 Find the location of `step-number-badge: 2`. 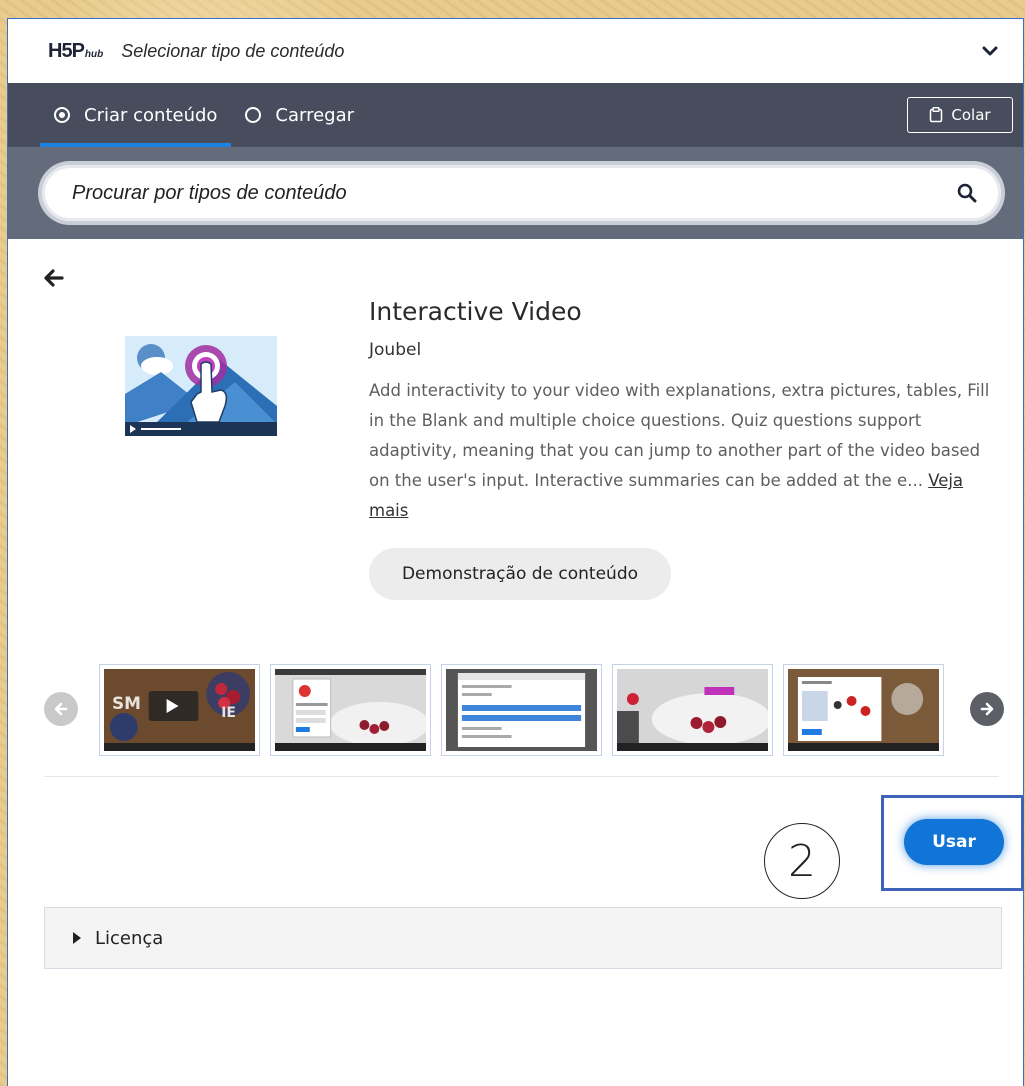

step-number-badge: 2 is located at coordinates (802, 861).